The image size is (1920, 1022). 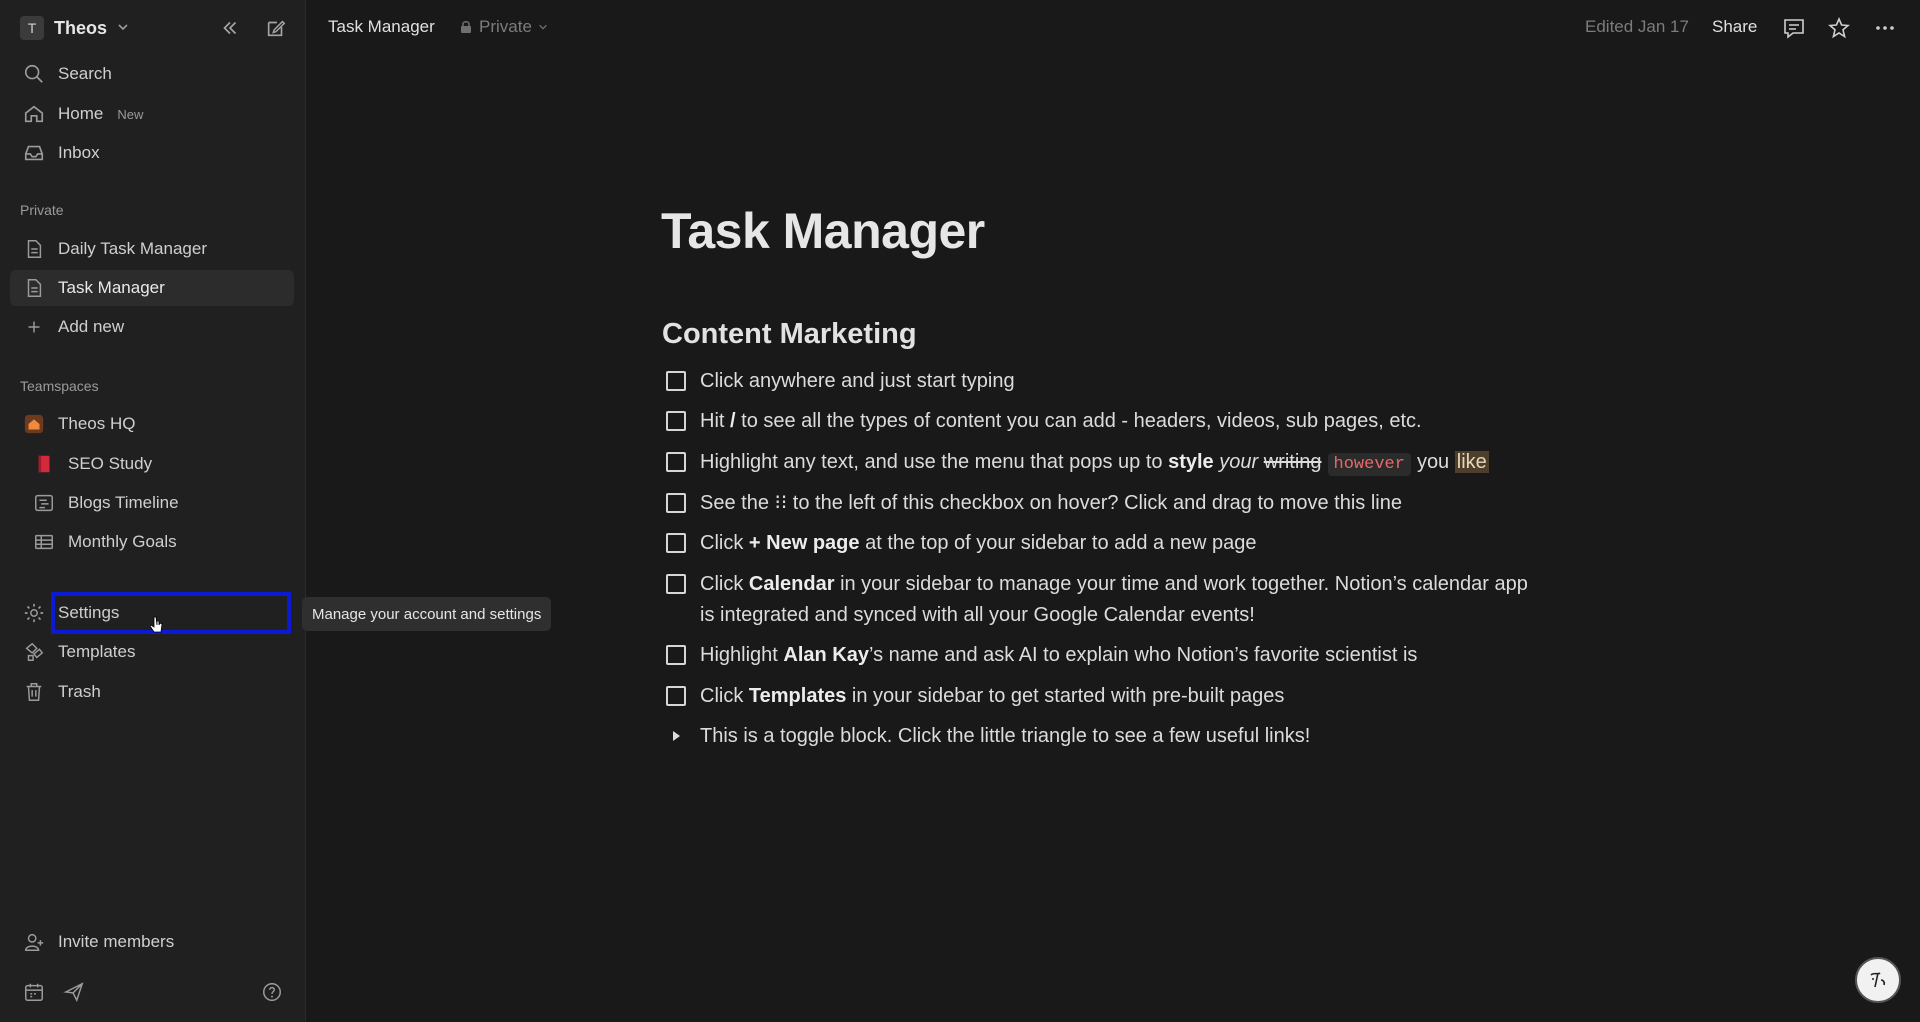 I want to click on toggle-triangle-icon, so click(x=676, y=736).